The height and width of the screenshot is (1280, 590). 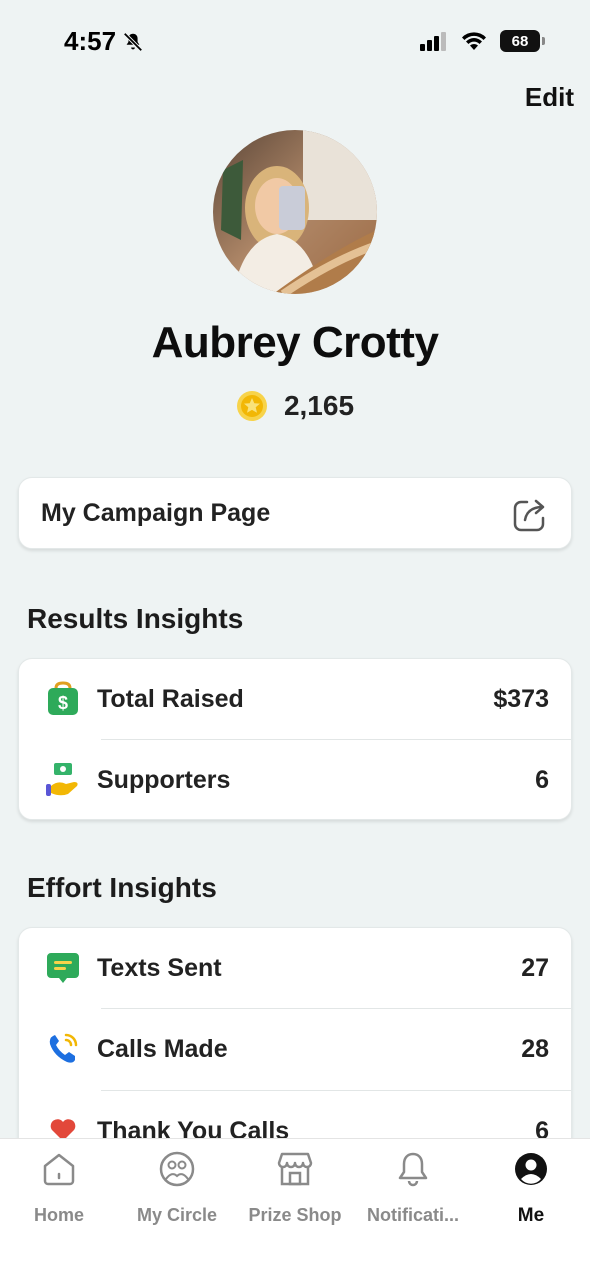 What do you see at coordinates (295, 1169) in the screenshot?
I see `shop-icon` at bounding box center [295, 1169].